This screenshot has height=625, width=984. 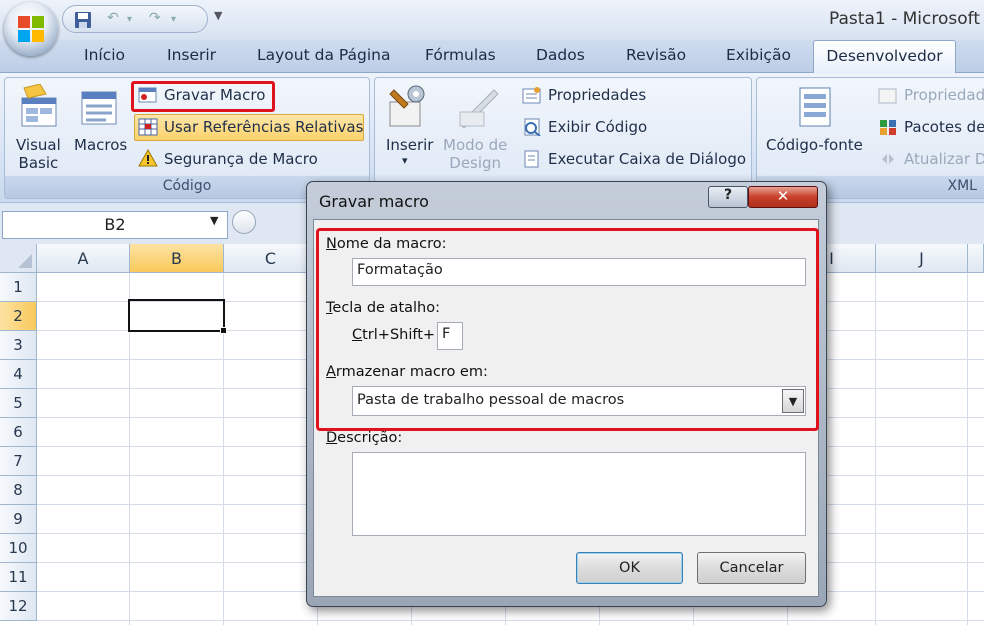 I want to click on tab-layout: Layout da Página, so click(x=324, y=55).